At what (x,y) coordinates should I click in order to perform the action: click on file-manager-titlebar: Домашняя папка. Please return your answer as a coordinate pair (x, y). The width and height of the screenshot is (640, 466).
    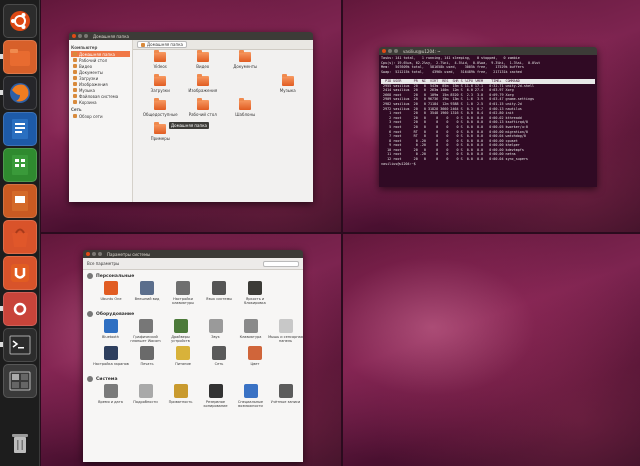
    Looking at the image, I should click on (191, 36).